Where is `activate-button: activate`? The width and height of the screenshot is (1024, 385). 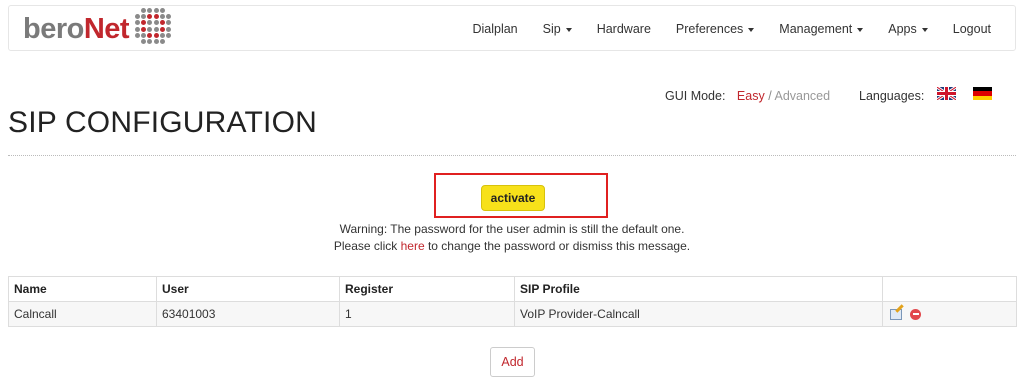
activate-button: activate is located at coordinates (513, 198).